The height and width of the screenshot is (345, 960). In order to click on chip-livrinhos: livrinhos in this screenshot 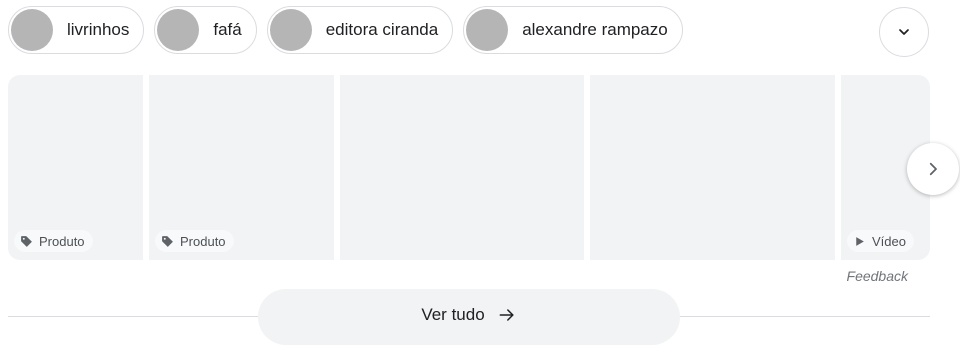, I will do `click(76, 30)`.